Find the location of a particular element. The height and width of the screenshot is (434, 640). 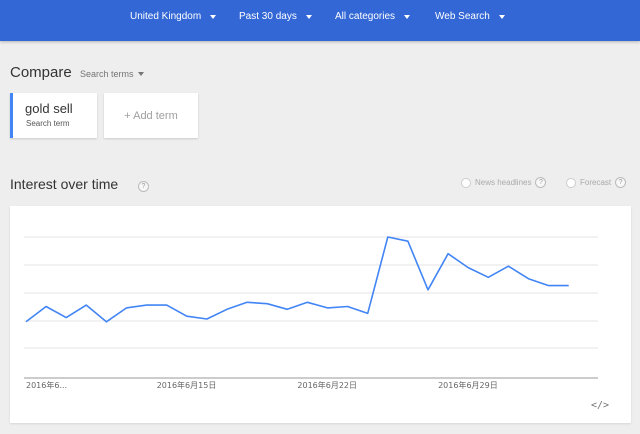

x-tick-label: 2016年6月29日 is located at coordinates (468, 385).